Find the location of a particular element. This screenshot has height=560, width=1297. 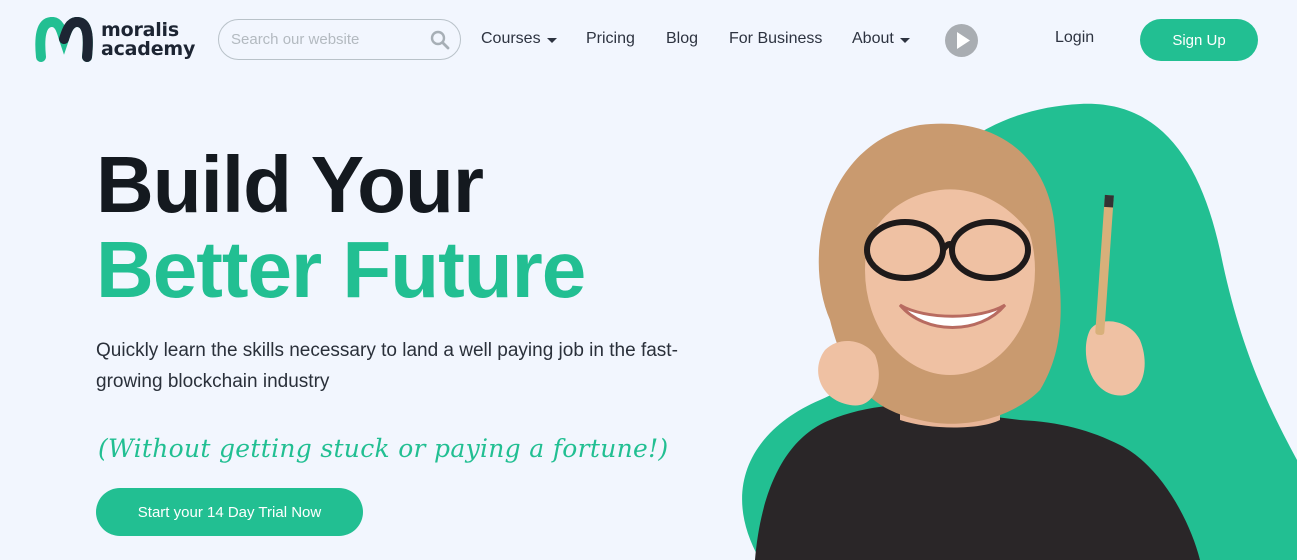

nav-for-business: For Business is located at coordinates (775, 39).